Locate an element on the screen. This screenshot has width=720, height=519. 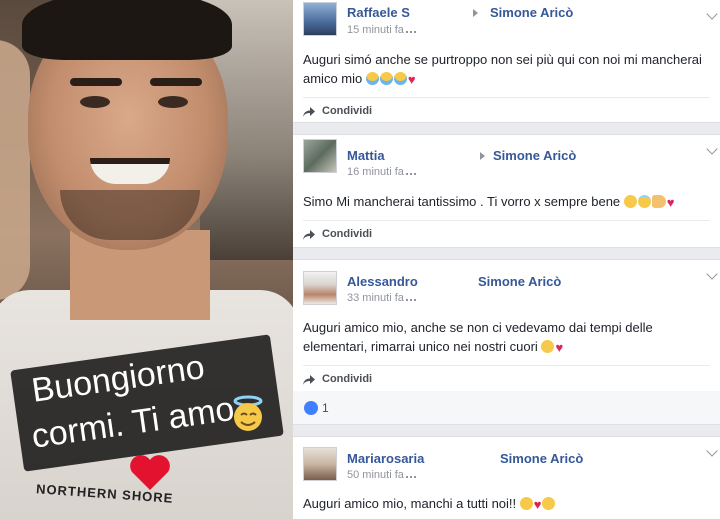
halo-face-icon is located at coordinates (644, 201).